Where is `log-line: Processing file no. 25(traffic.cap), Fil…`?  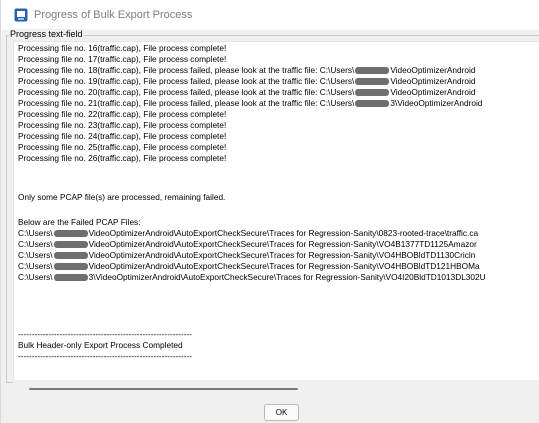
log-line: Processing file no. 25(traffic.cap), Fil… is located at coordinates (122, 147).